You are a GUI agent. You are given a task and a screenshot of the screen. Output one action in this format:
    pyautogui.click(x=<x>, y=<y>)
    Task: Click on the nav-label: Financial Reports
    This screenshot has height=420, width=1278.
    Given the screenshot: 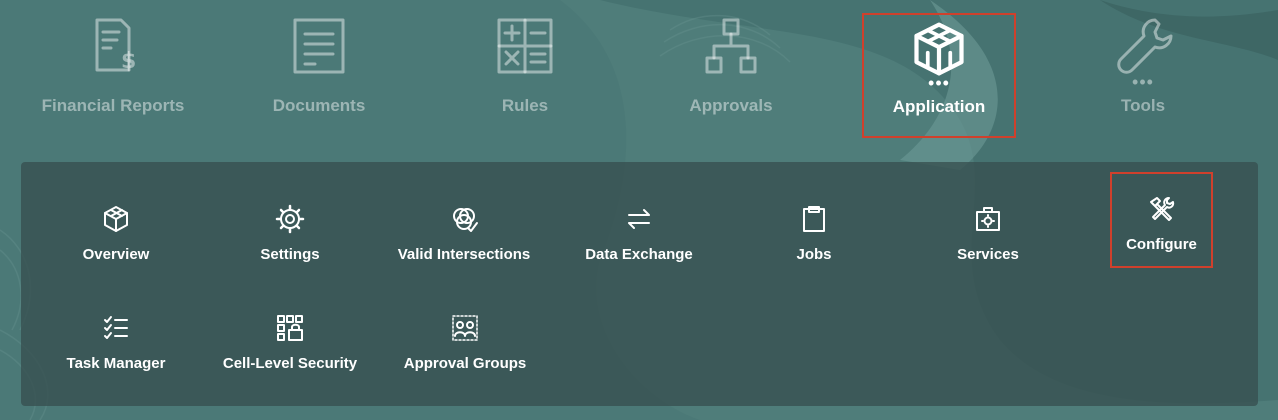 What is the action you would take?
    pyautogui.click(x=113, y=105)
    